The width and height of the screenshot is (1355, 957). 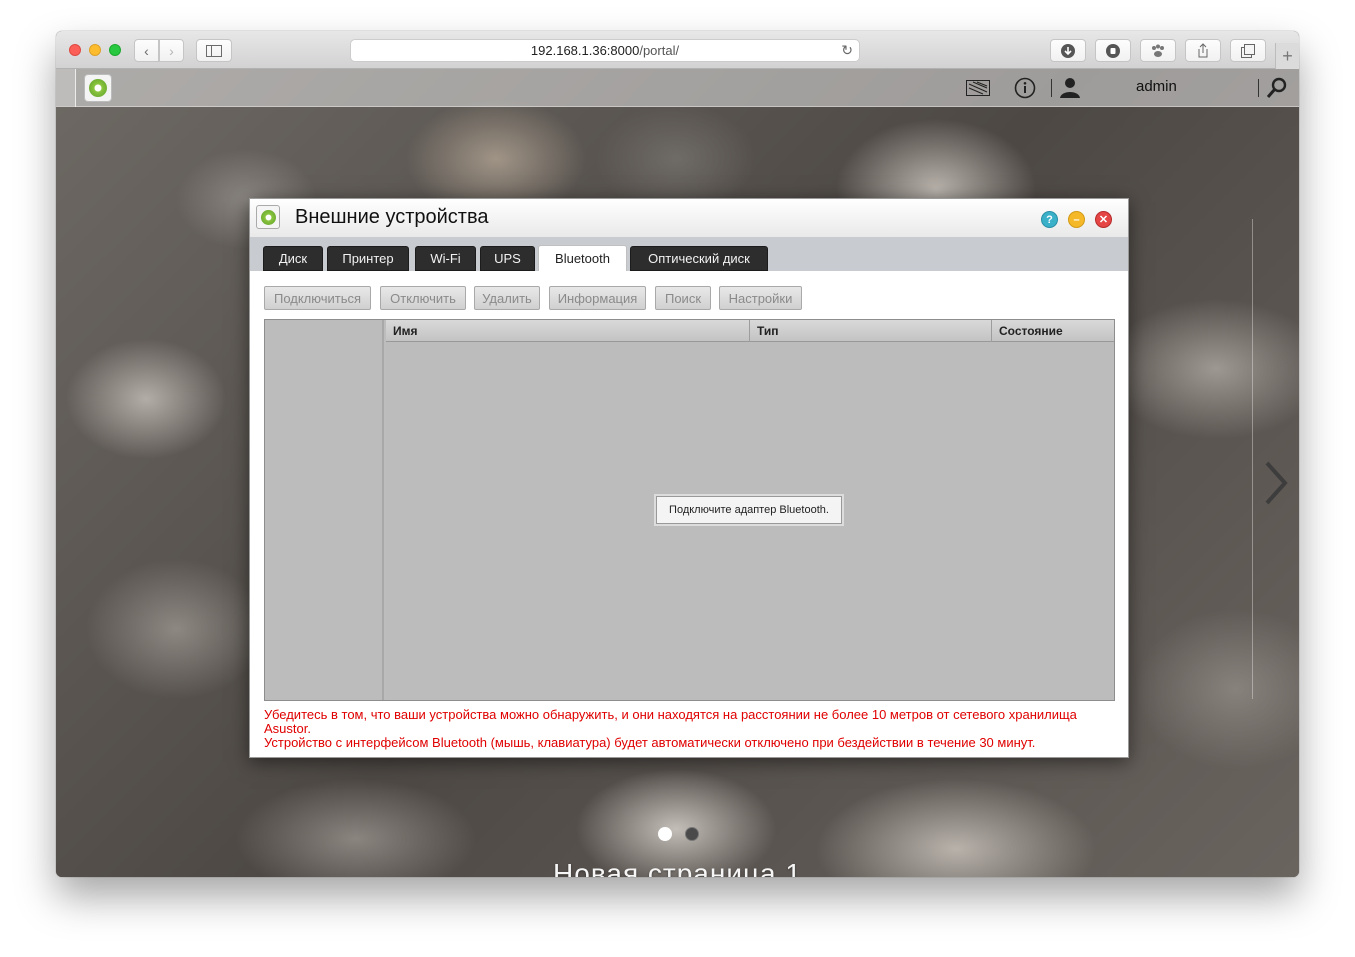 I want to click on paw-icon, so click(x=1158, y=50).